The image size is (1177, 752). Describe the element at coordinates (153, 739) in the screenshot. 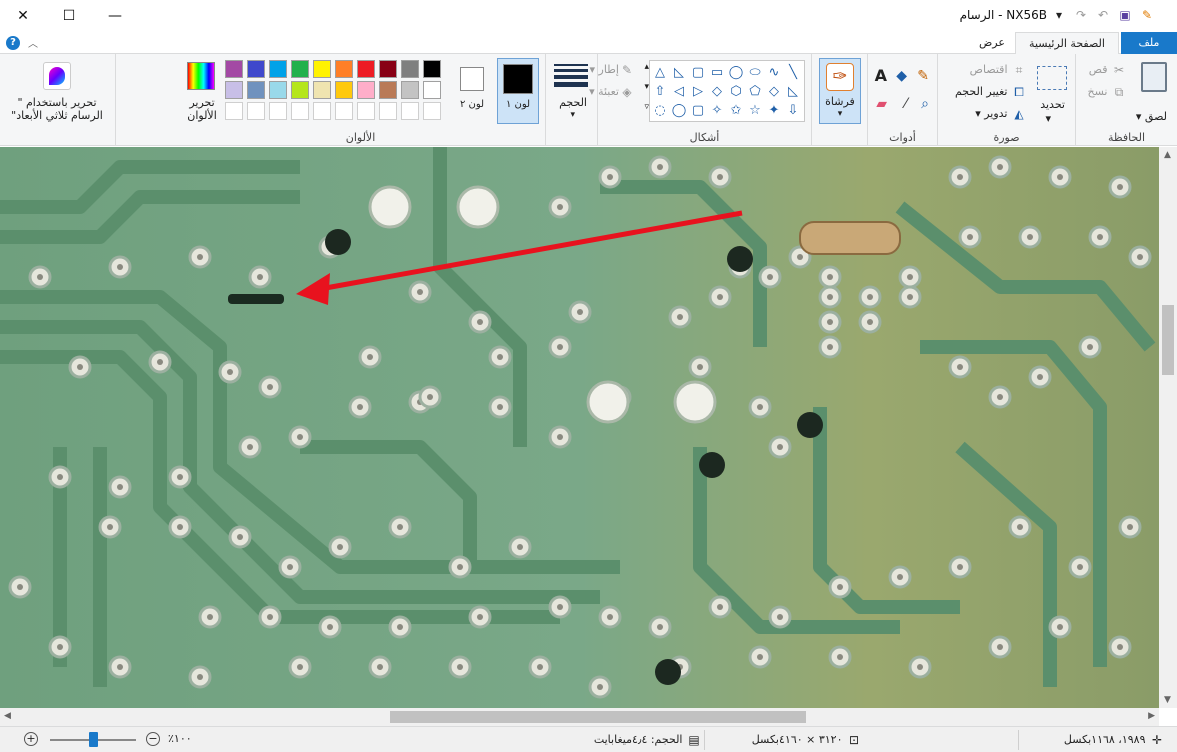

I see `zoom-out-button: −` at that location.